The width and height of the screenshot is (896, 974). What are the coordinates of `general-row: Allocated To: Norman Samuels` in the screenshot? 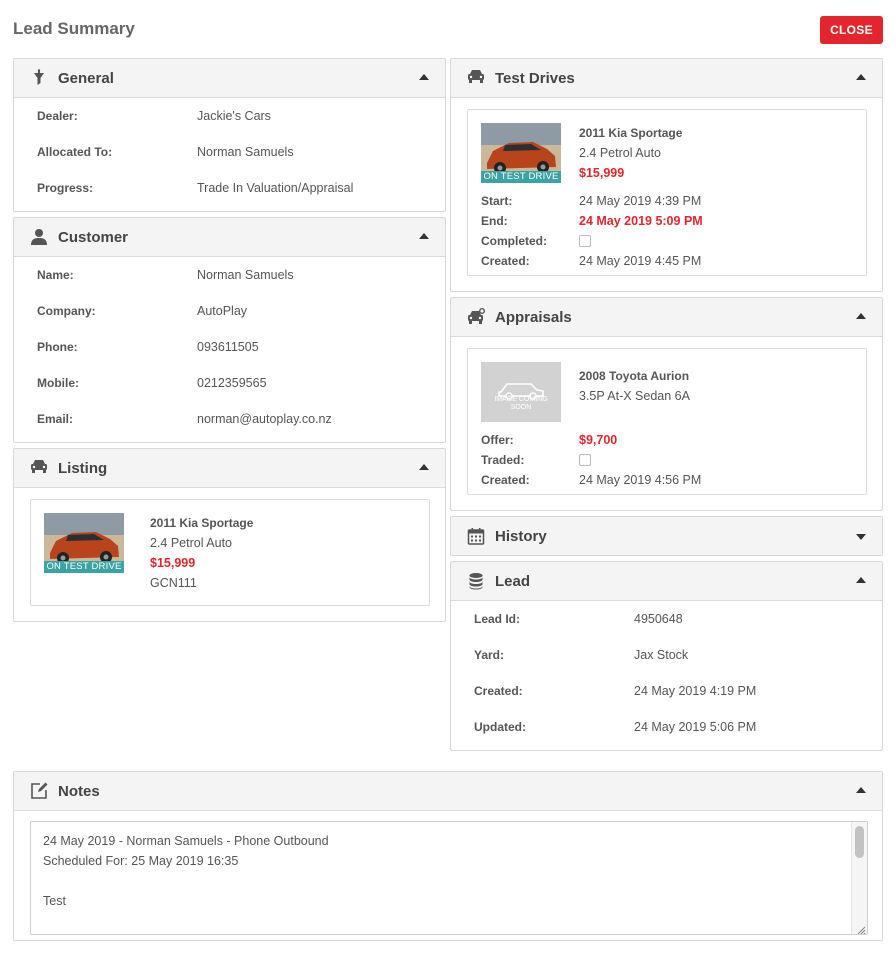 It's located at (229, 152).